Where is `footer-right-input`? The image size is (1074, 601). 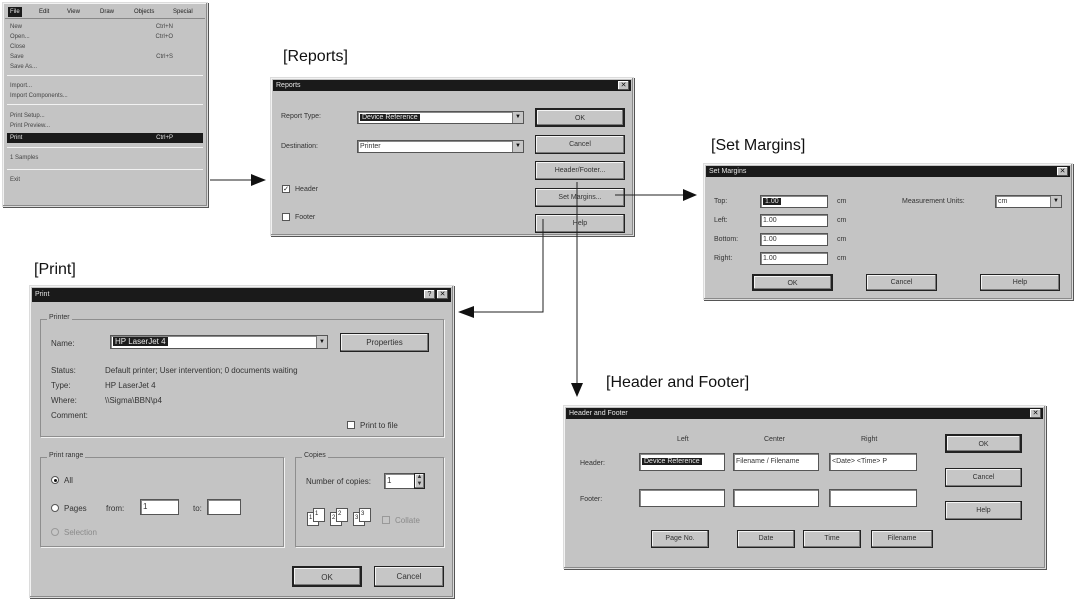 footer-right-input is located at coordinates (873, 498).